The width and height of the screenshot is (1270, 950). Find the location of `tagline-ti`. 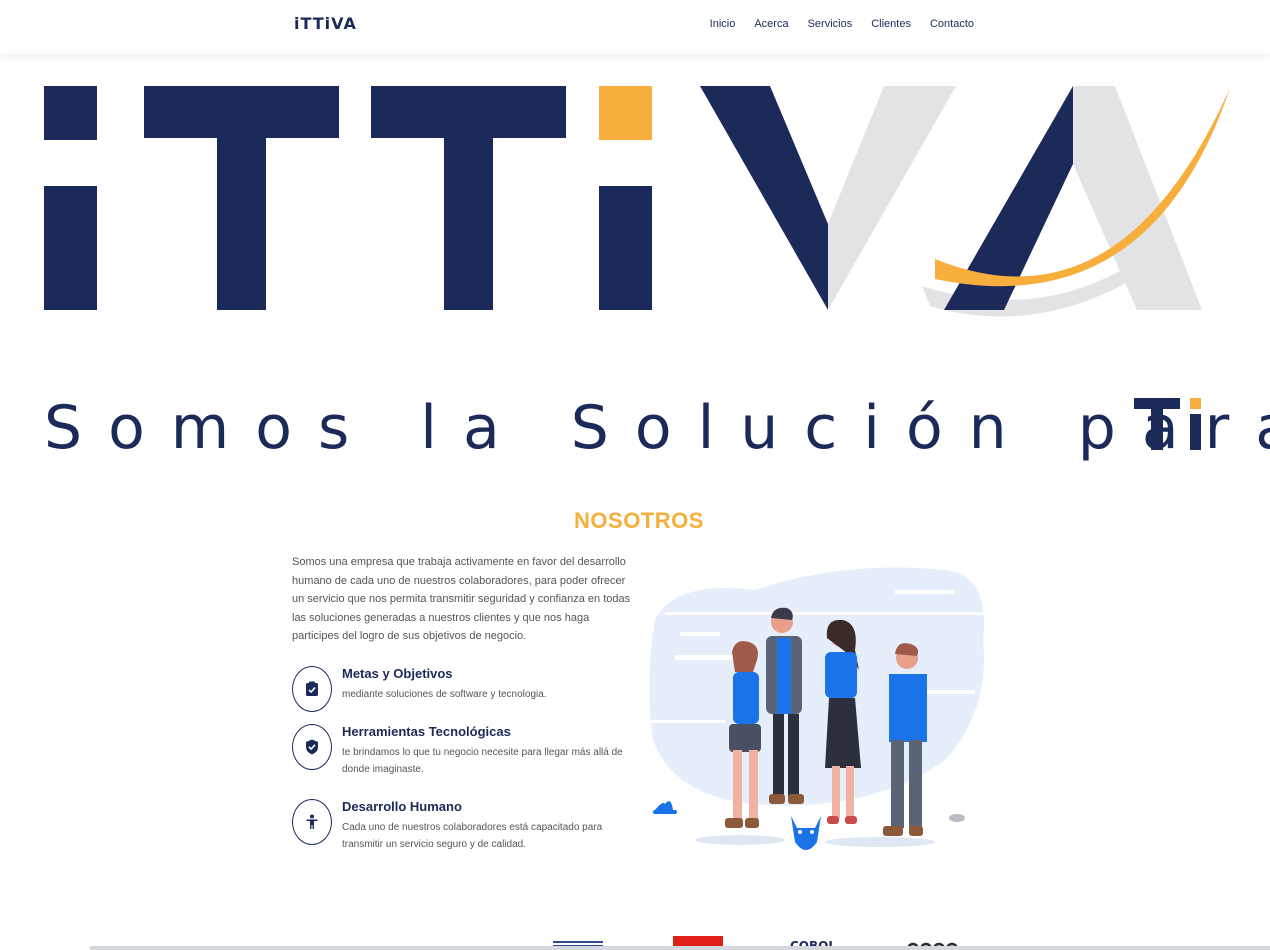

tagline-ti is located at coordinates (1167, 424).